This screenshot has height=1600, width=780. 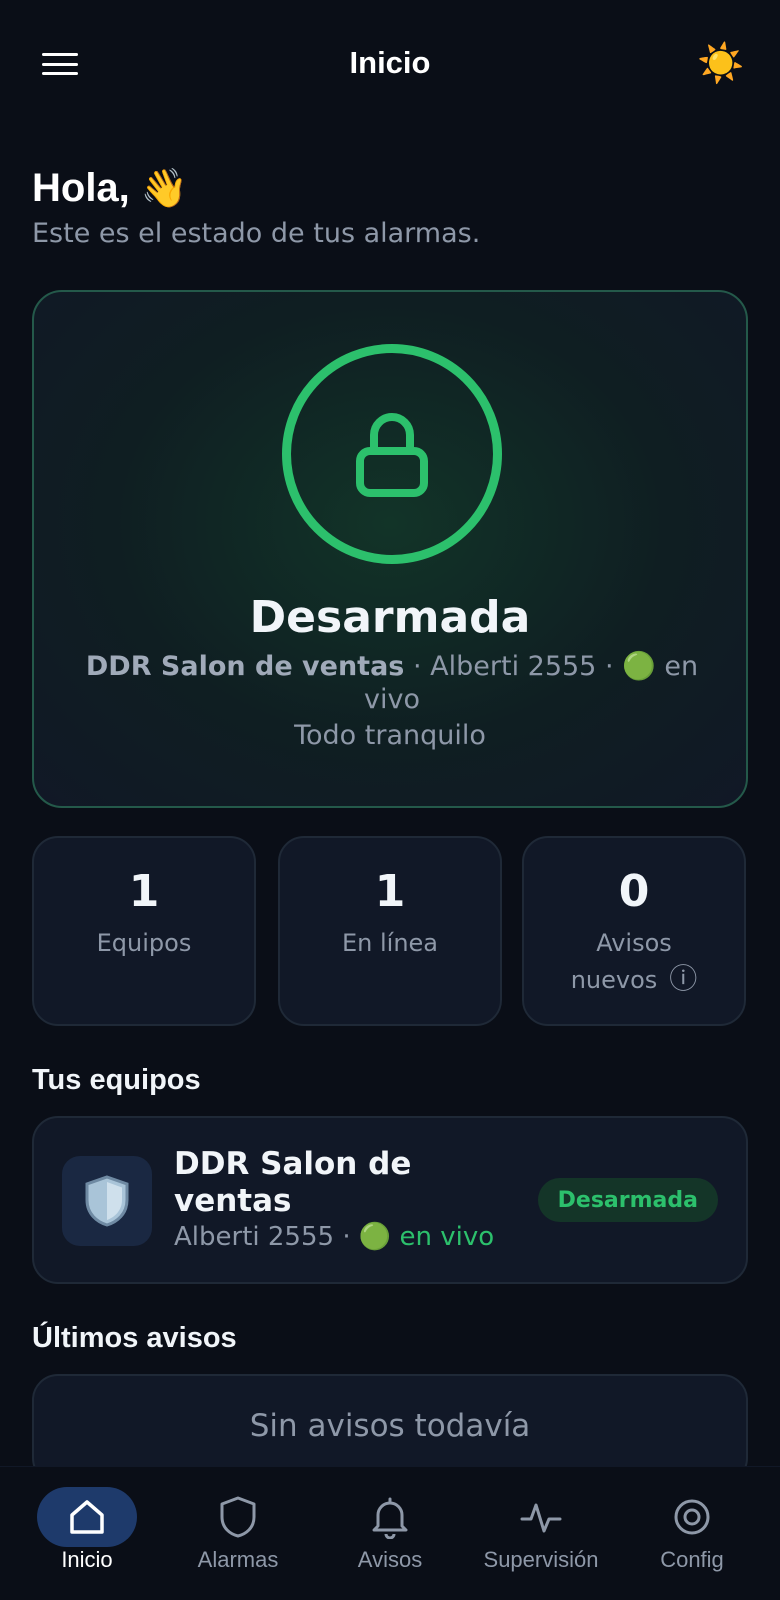 What do you see at coordinates (634, 891) in the screenshot?
I see `stat-value: 0` at bounding box center [634, 891].